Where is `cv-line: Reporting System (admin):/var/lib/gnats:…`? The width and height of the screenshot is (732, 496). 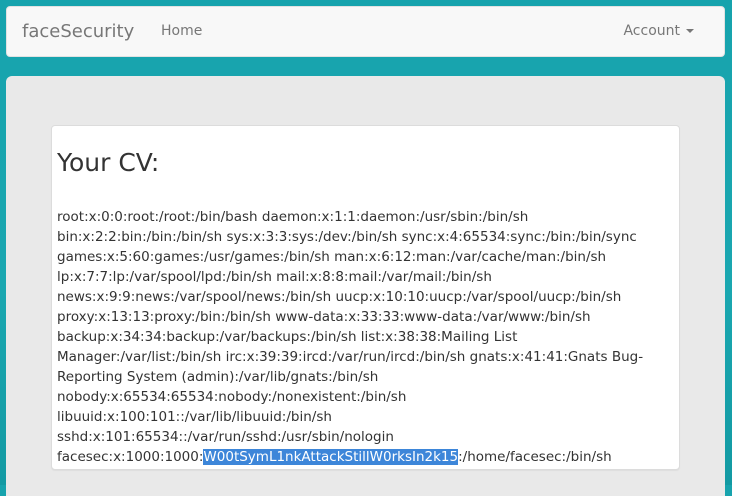 cv-line: Reporting System (admin):/var/lib/gnats:… is located at coordinates (218, 377).